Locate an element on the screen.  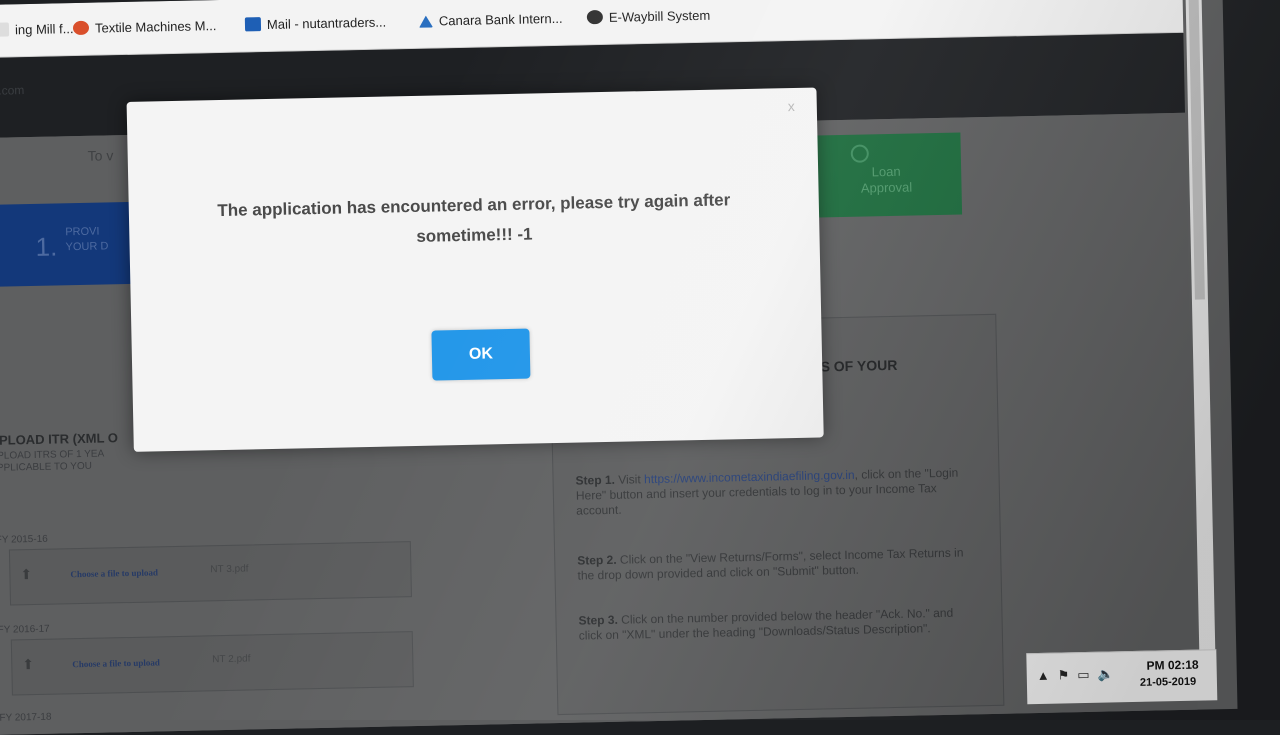
step-provide-details: 1. PROVI YOUR D is located at coordinates (69, 244).